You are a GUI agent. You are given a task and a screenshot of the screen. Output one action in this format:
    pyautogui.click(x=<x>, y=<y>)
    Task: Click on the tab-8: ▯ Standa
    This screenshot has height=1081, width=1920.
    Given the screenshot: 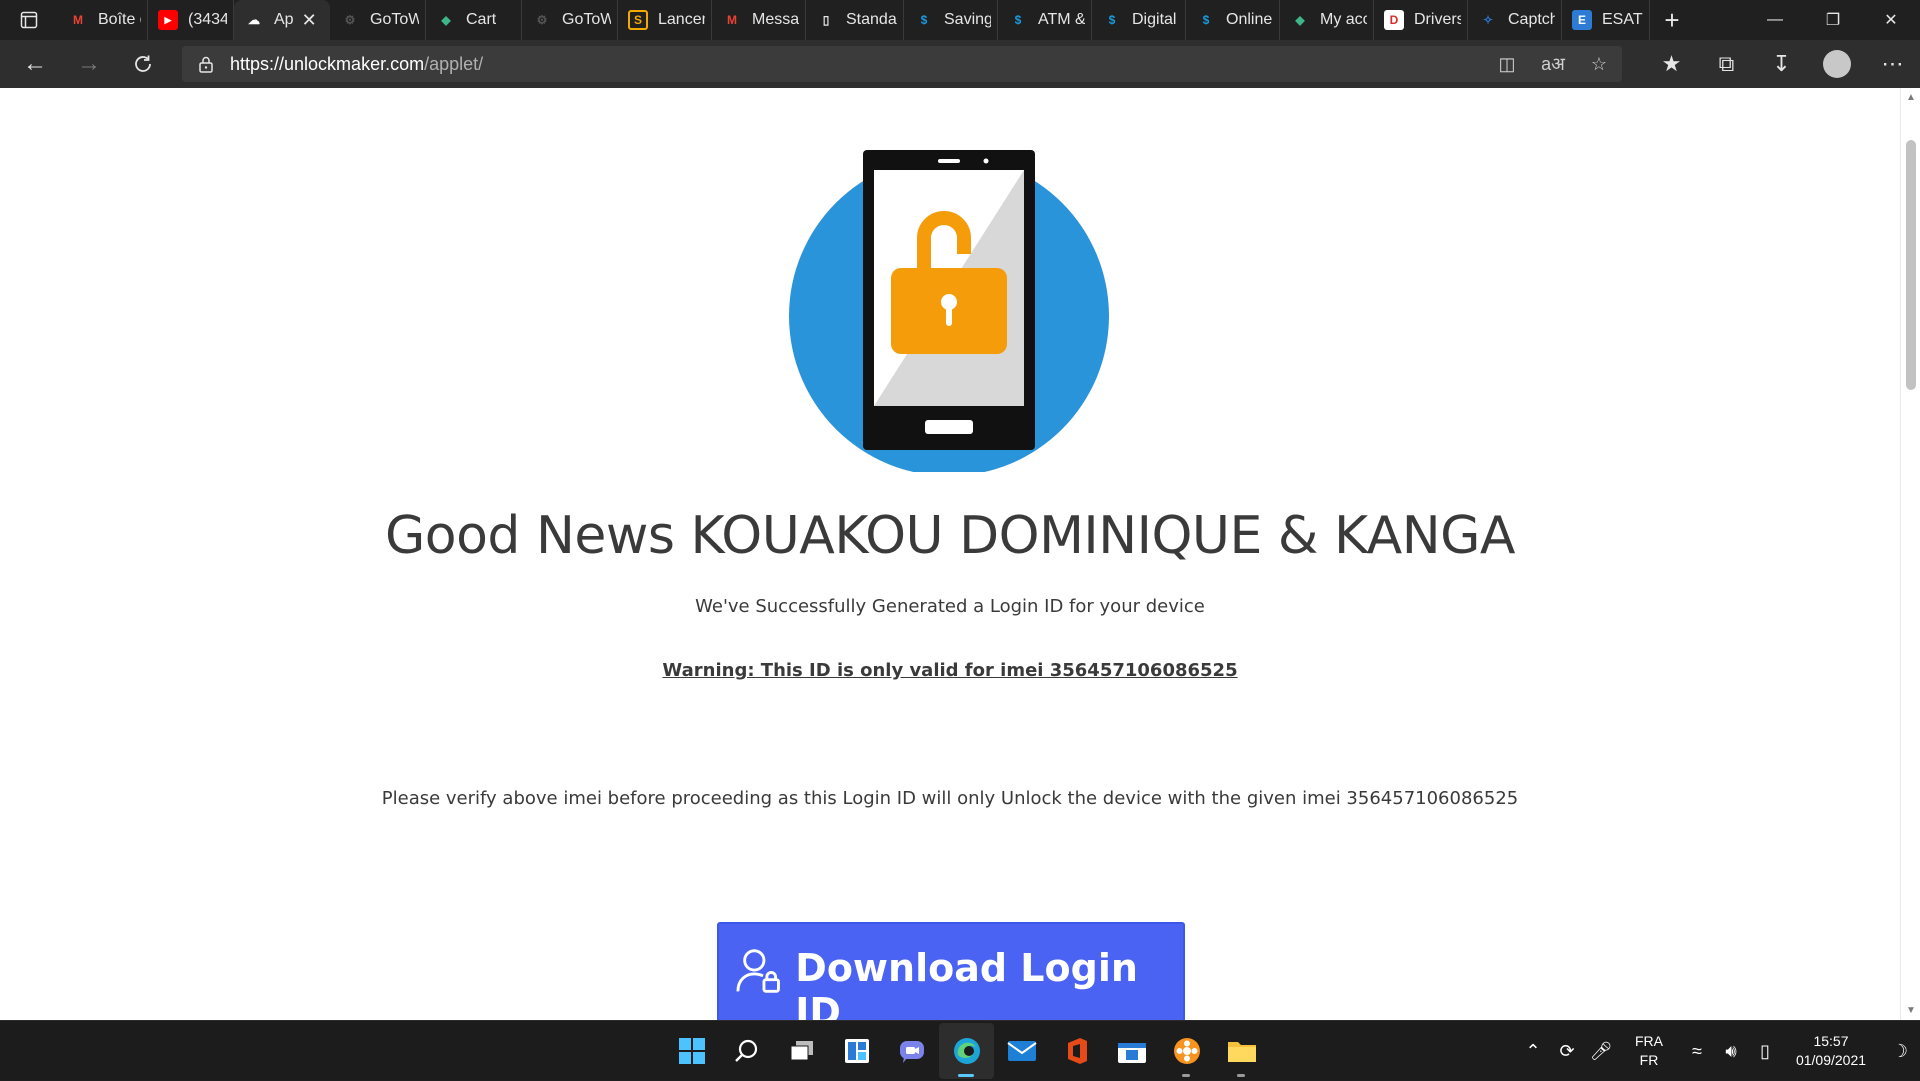 What is the action you would take?
    pyautogui.click(x=855, y=20)
    